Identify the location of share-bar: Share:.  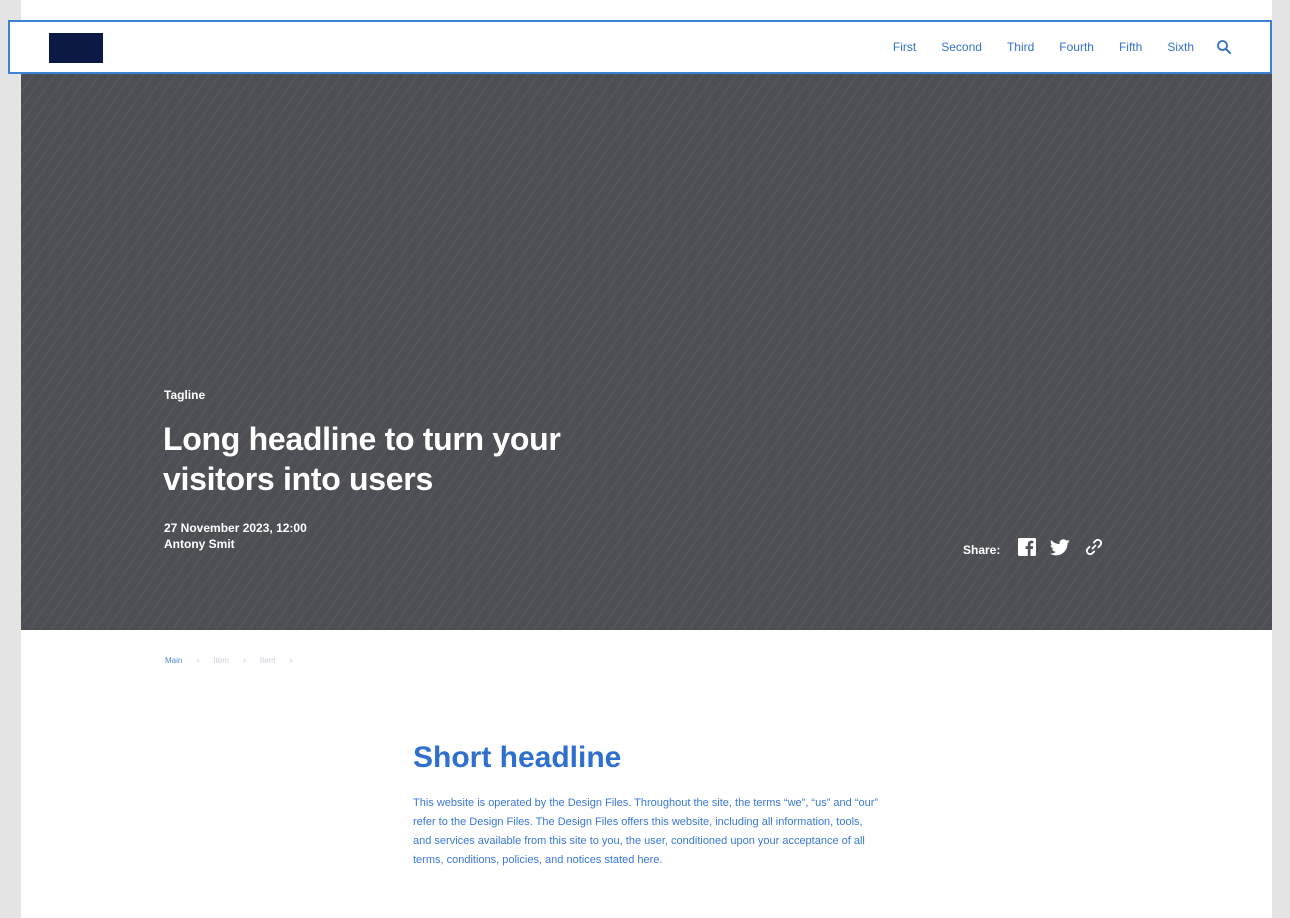
(1040, 549).